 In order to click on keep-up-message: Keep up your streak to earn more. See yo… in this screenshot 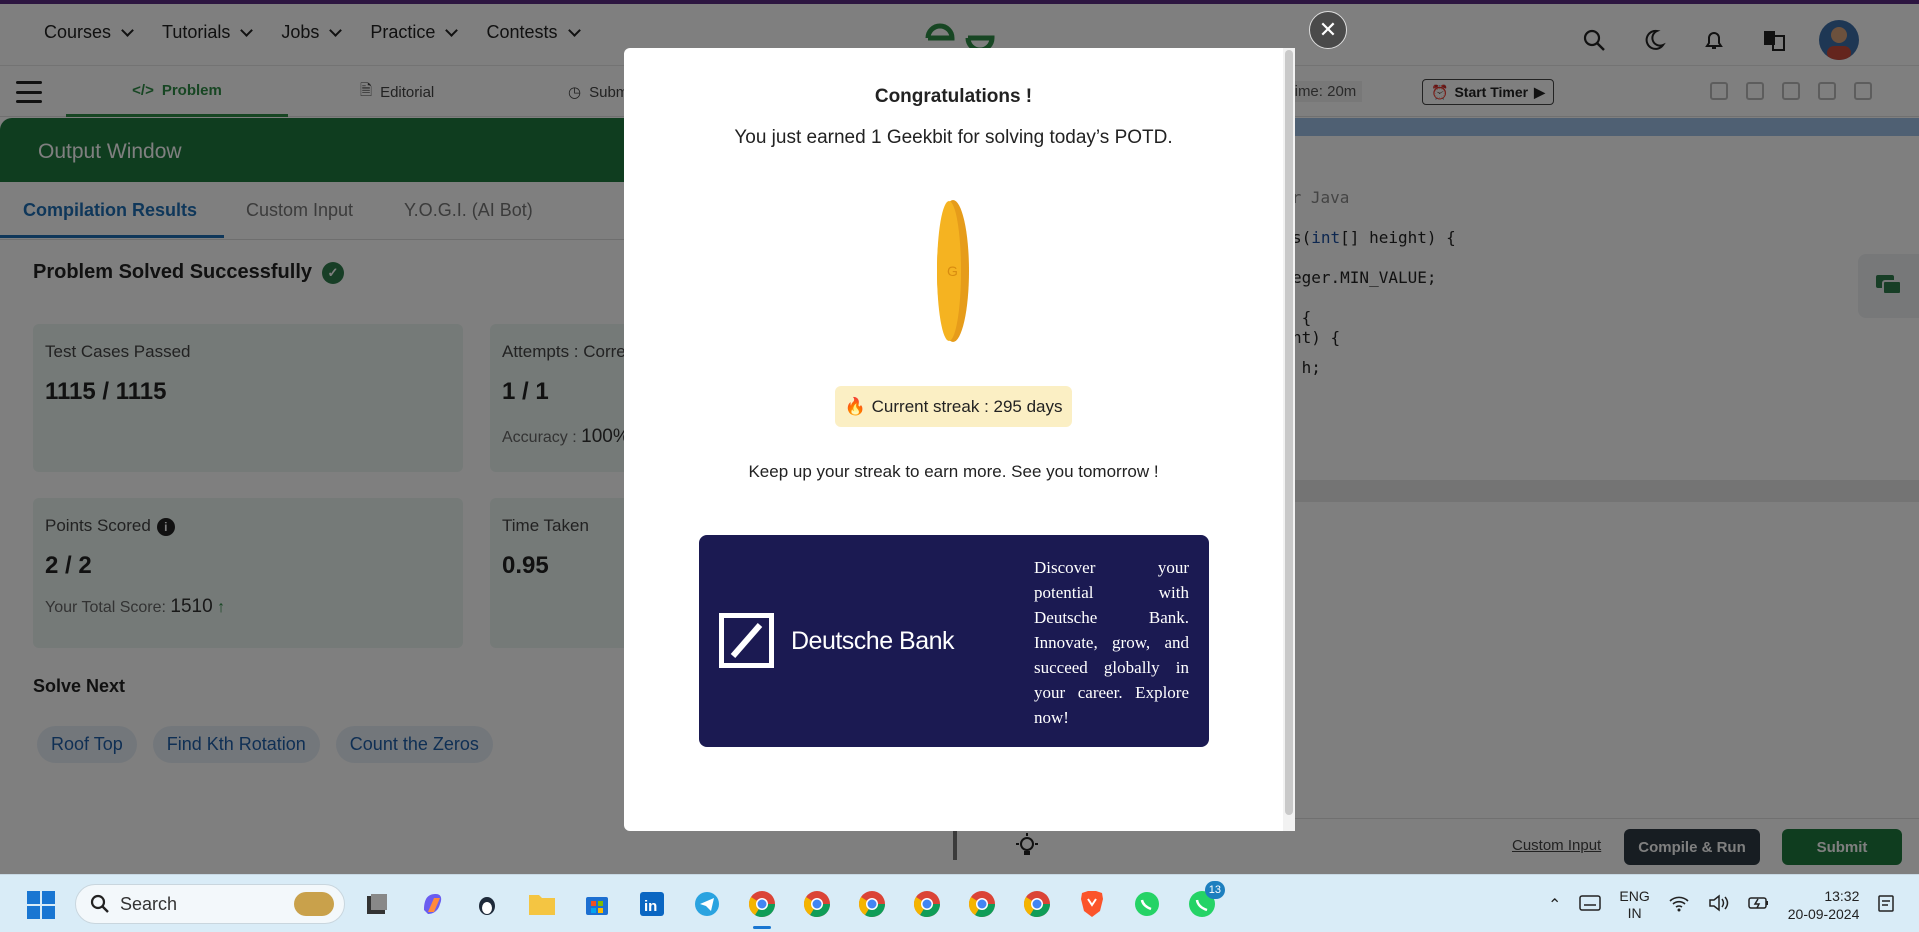, I will do `click(953, 471)`.